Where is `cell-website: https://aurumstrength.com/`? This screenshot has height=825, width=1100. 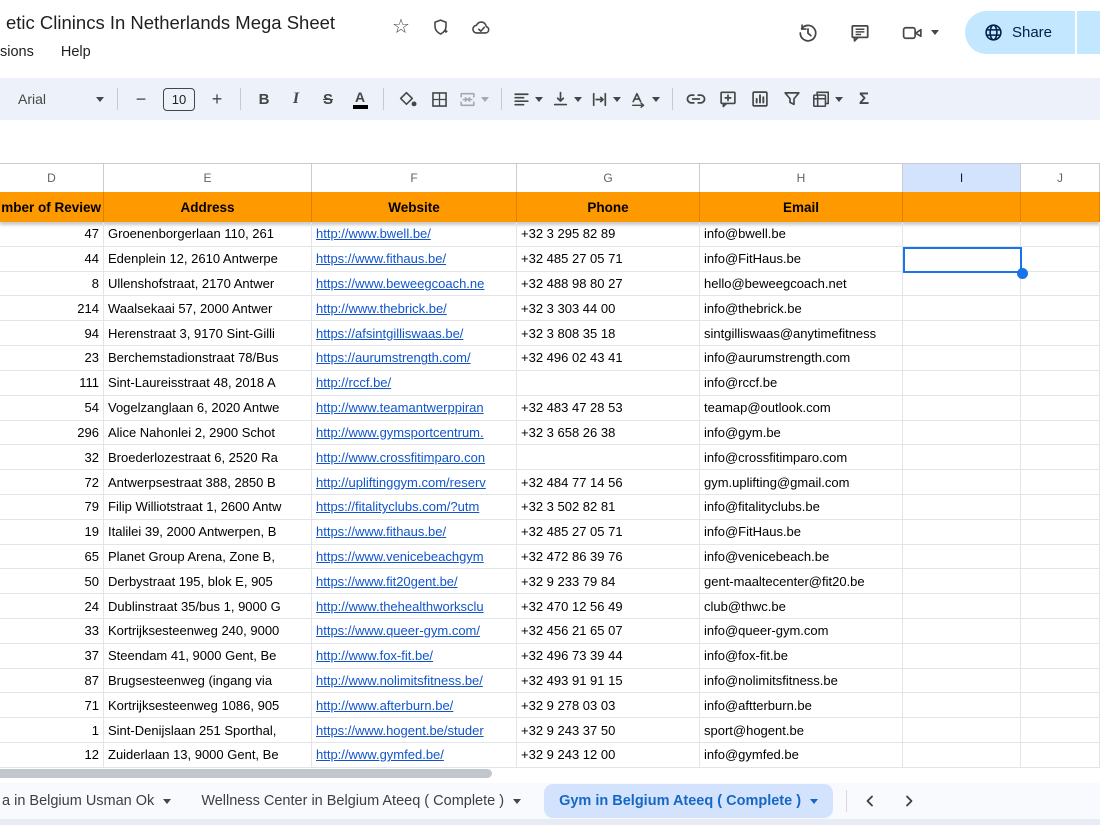 cell-website: https://aurumstrength.com/ is located at coordinates (414, 358).